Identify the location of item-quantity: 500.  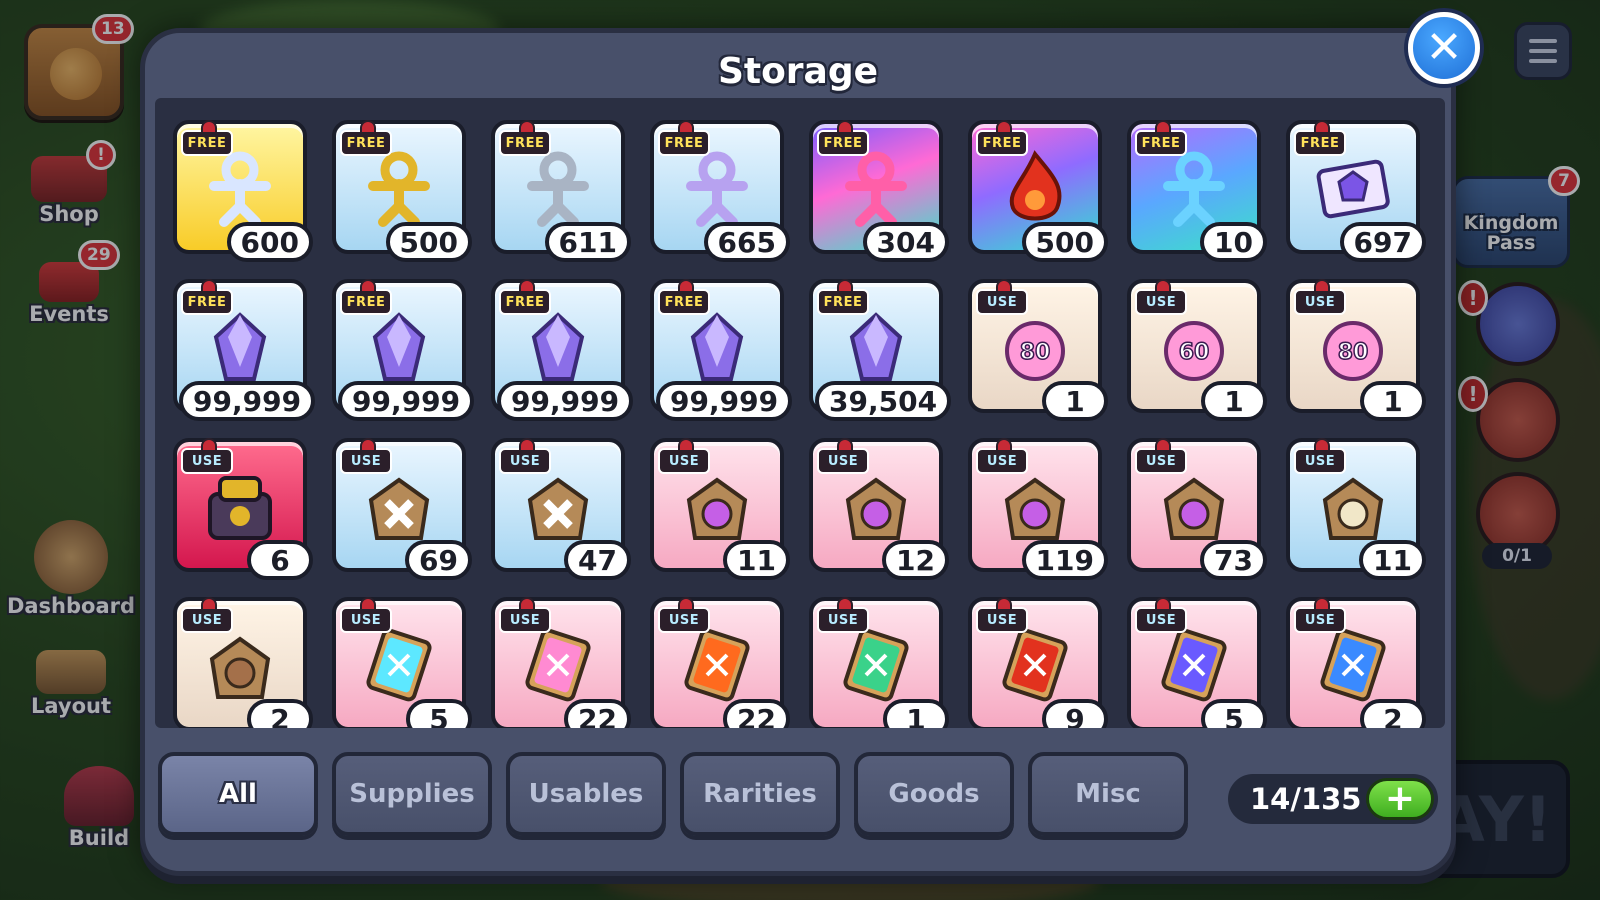
(428, 242).